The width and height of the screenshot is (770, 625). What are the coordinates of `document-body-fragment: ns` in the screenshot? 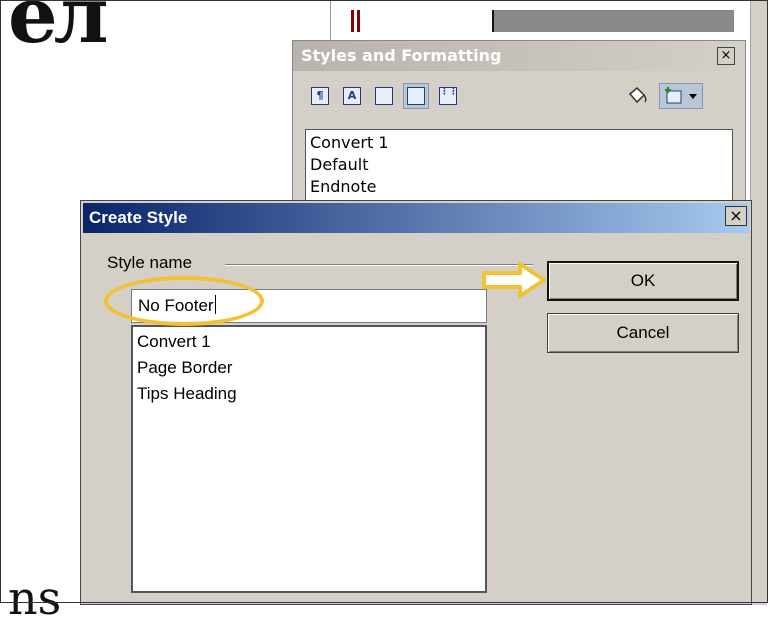 It's located at (35, 598).